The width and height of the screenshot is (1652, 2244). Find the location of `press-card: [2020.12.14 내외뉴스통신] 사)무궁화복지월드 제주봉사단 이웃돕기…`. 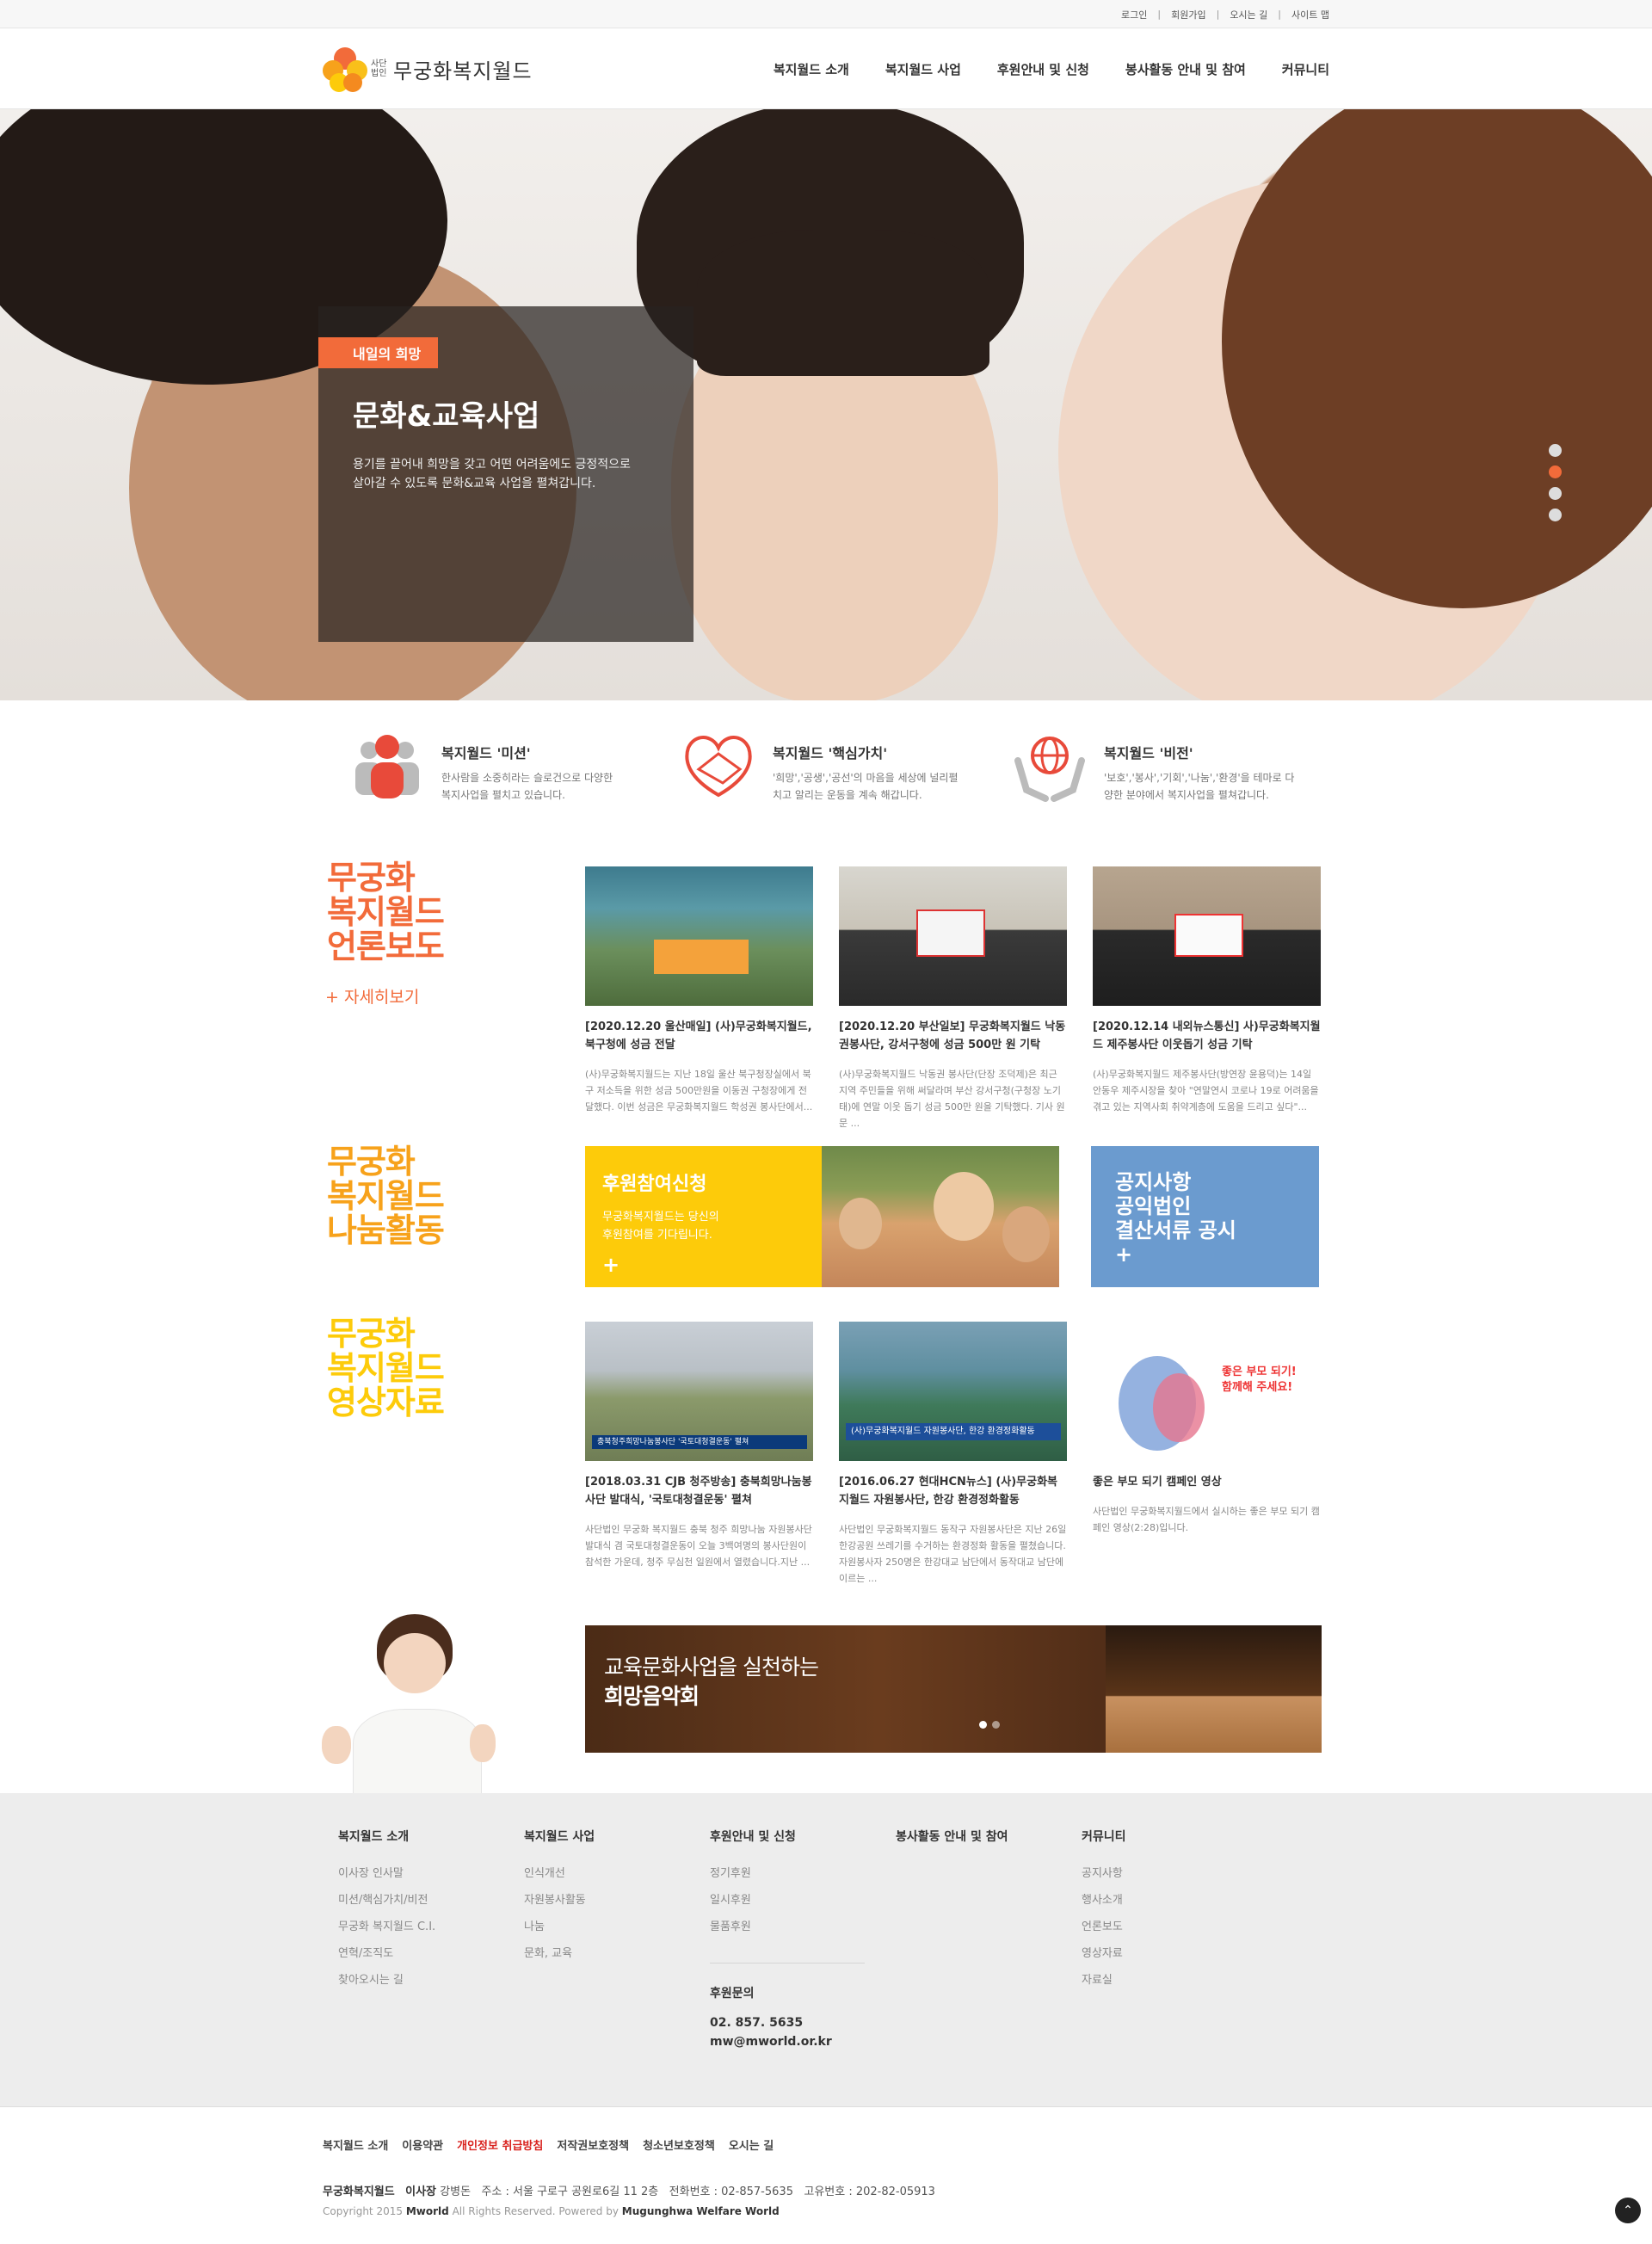

press-card: [2020.12.14 내외뉴스통신] 사)무궁화복지월드 제주봉사단 이웃돕기… is located at coordinates (1207, 990).